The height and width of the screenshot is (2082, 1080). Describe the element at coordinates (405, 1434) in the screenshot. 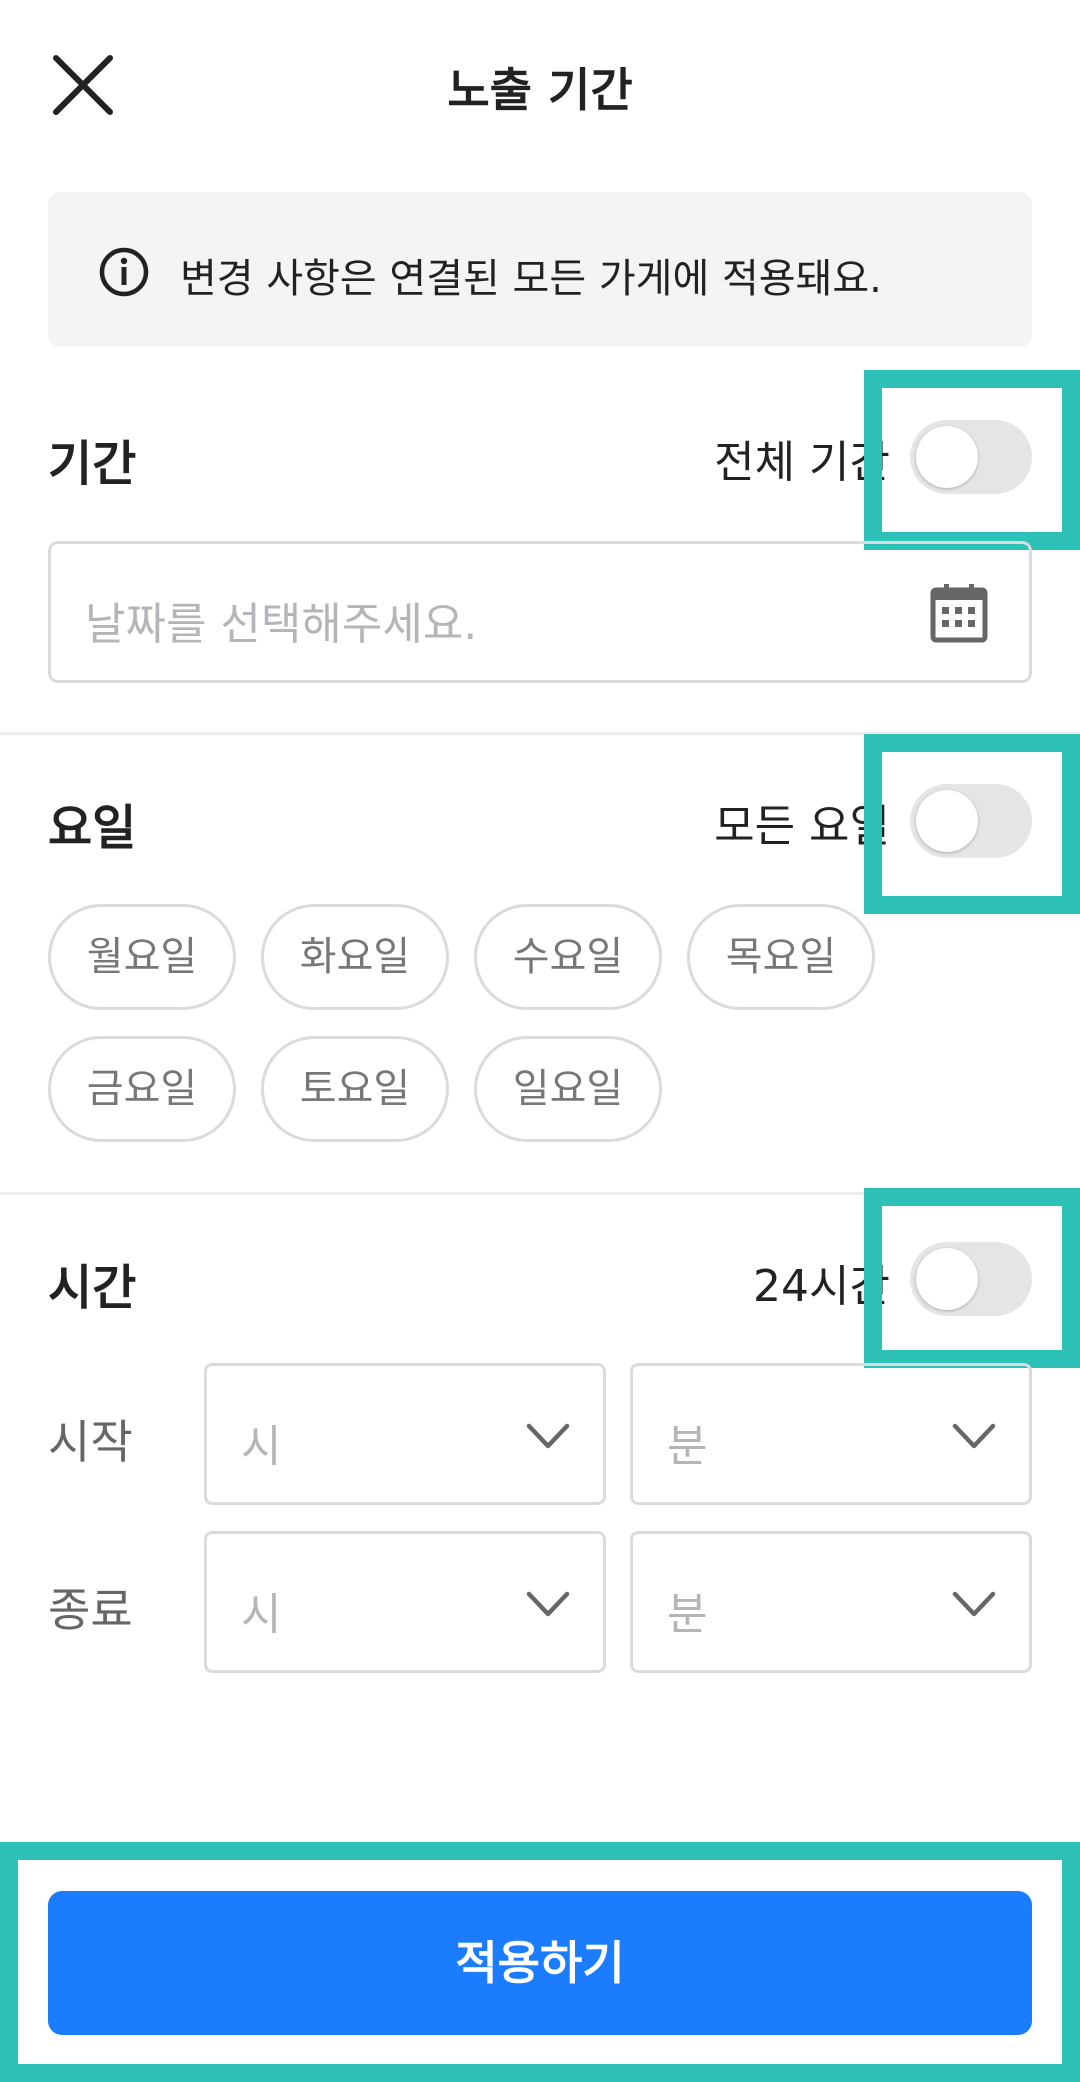

I see `start-hour-select: 시` at that location.